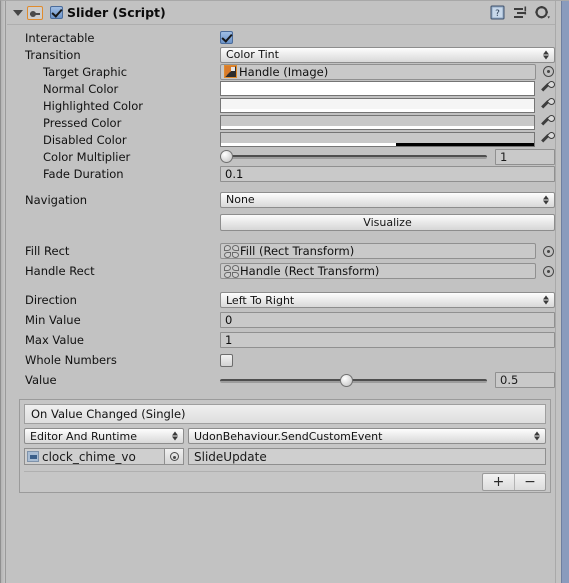 Image resolution: width=569 pixels, height=583 pixels. What do you see at coordinates (520, 14) in the screenshot?
I see `preset-icon` at bounding box center [520, 14].